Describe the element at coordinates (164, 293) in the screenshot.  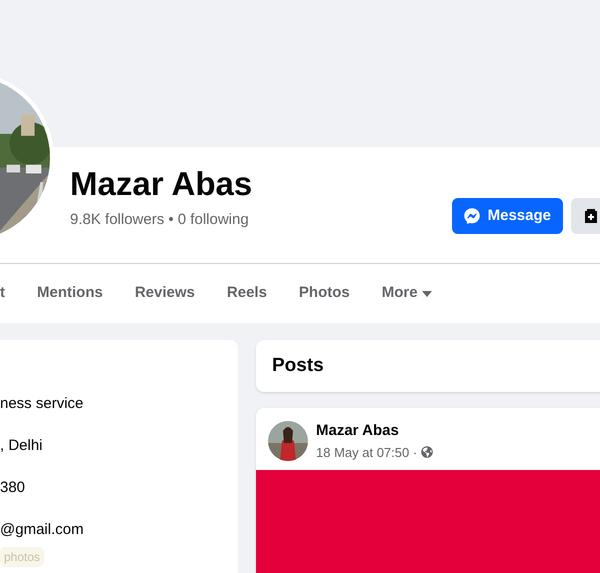
I see `profile-tab: Reviews` at that location.